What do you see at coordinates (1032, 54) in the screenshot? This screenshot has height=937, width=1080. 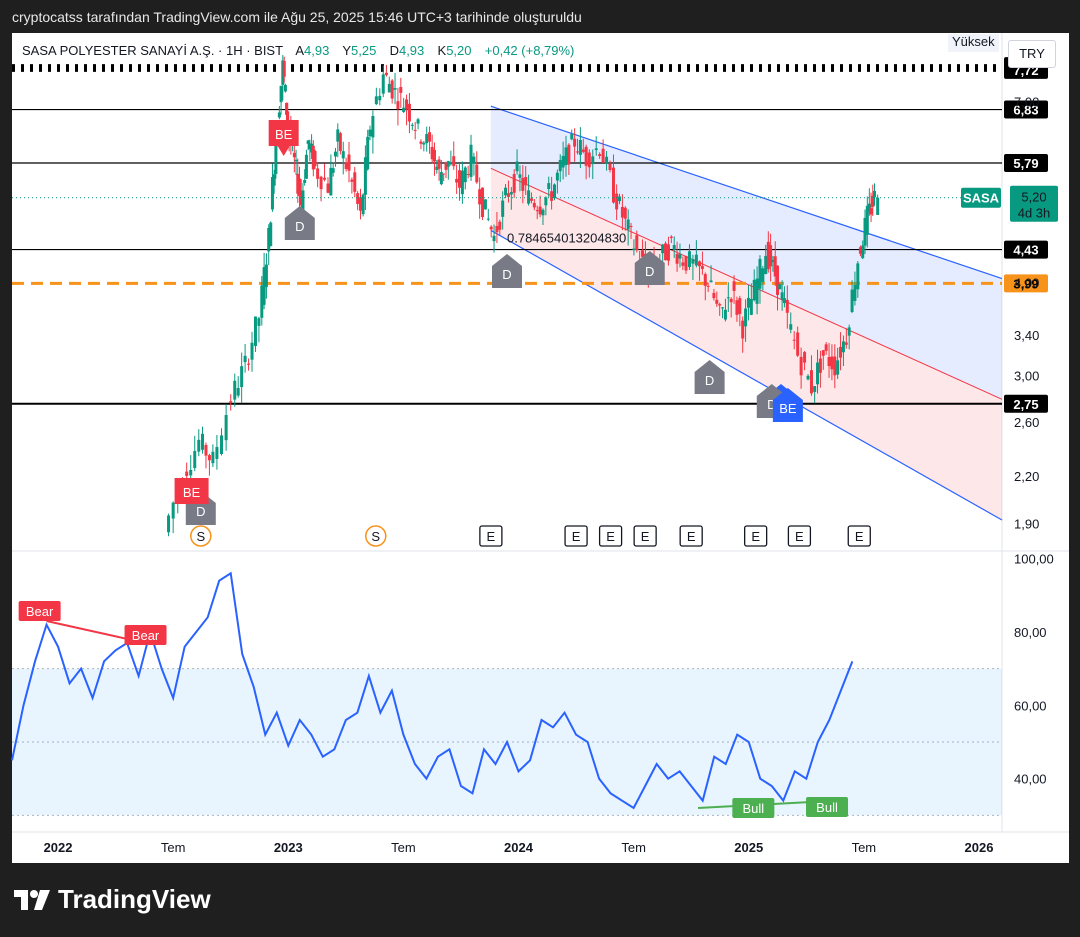 I see `currency-button: TRY` at bounding box center [1032, 54].